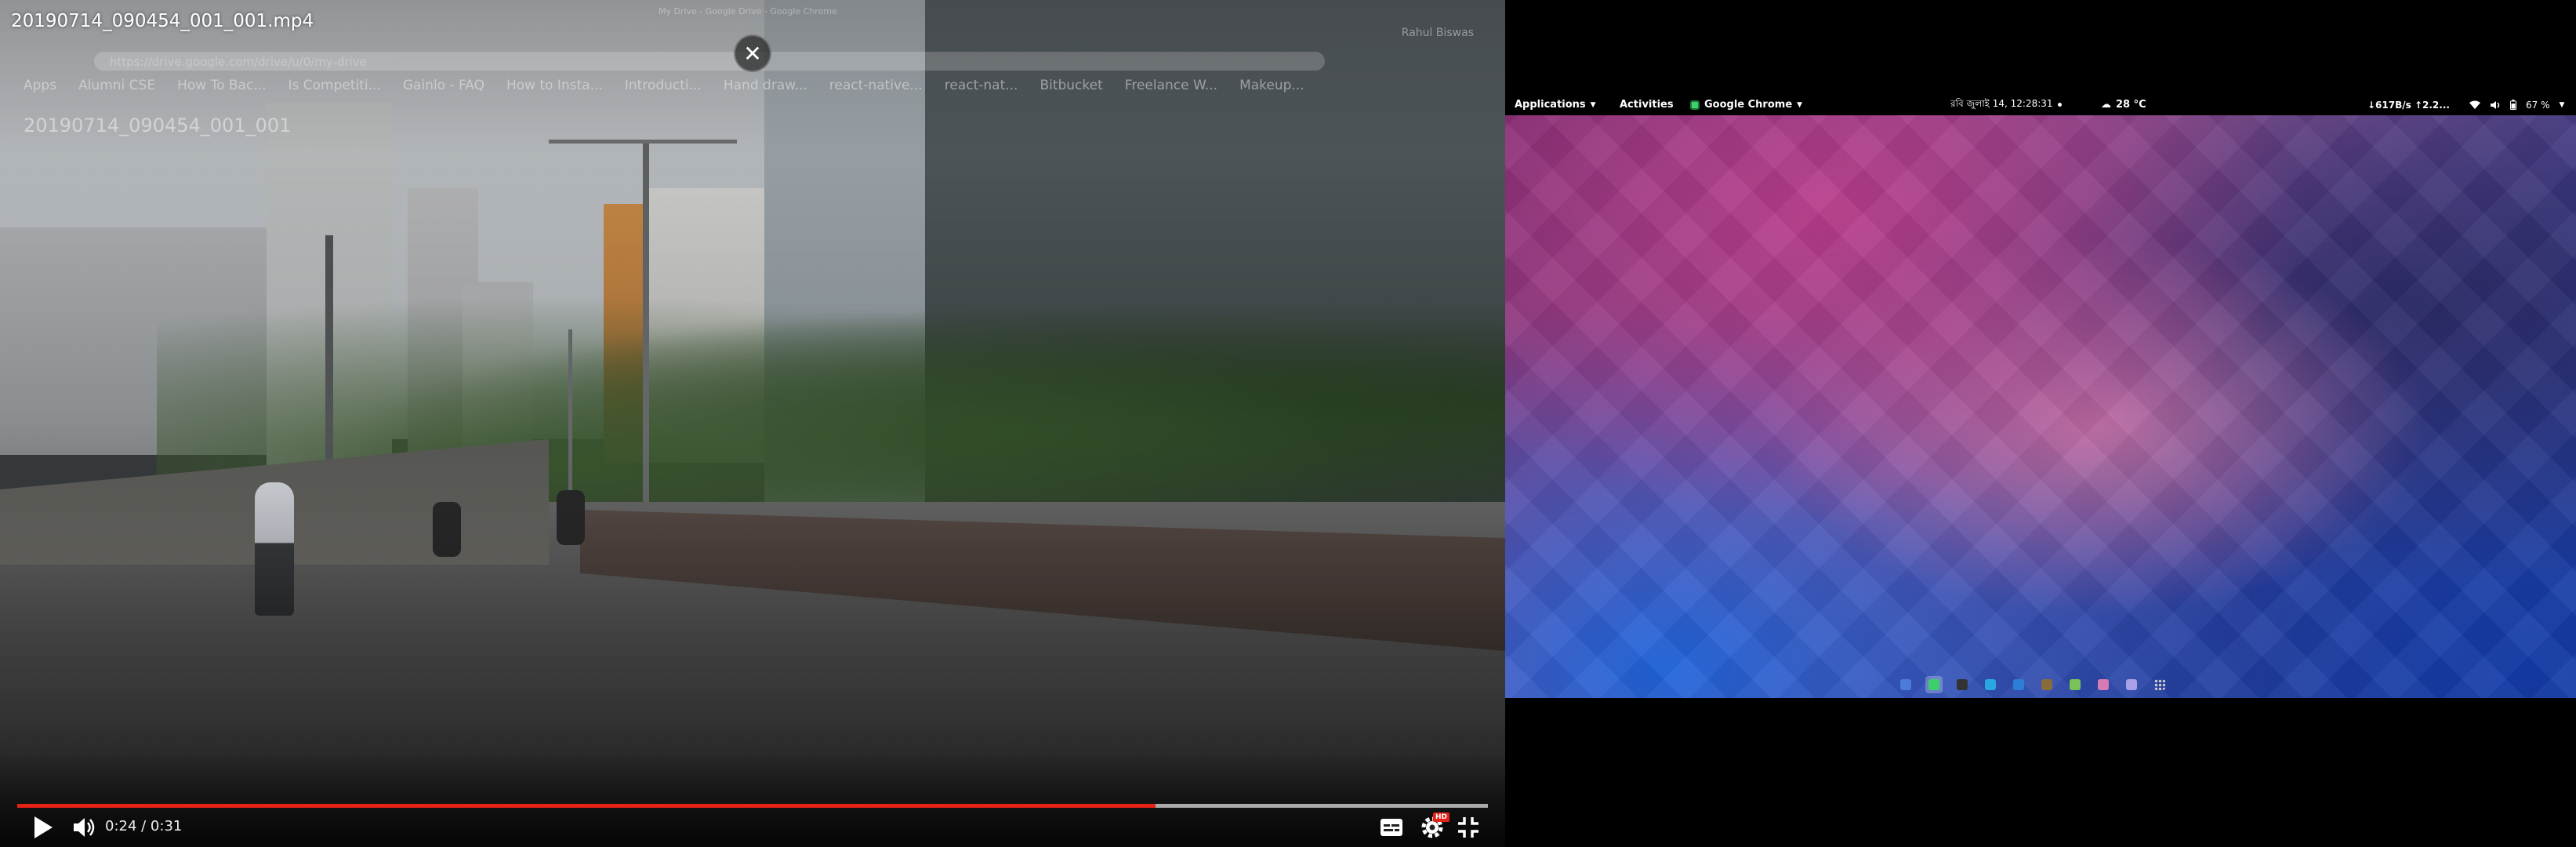  What do you see at coordinates (2002, 103) in the screenshot?
I see `clock-label: রবি জুলাই 14, 12:28:31` at bounding box center [2002, 103].